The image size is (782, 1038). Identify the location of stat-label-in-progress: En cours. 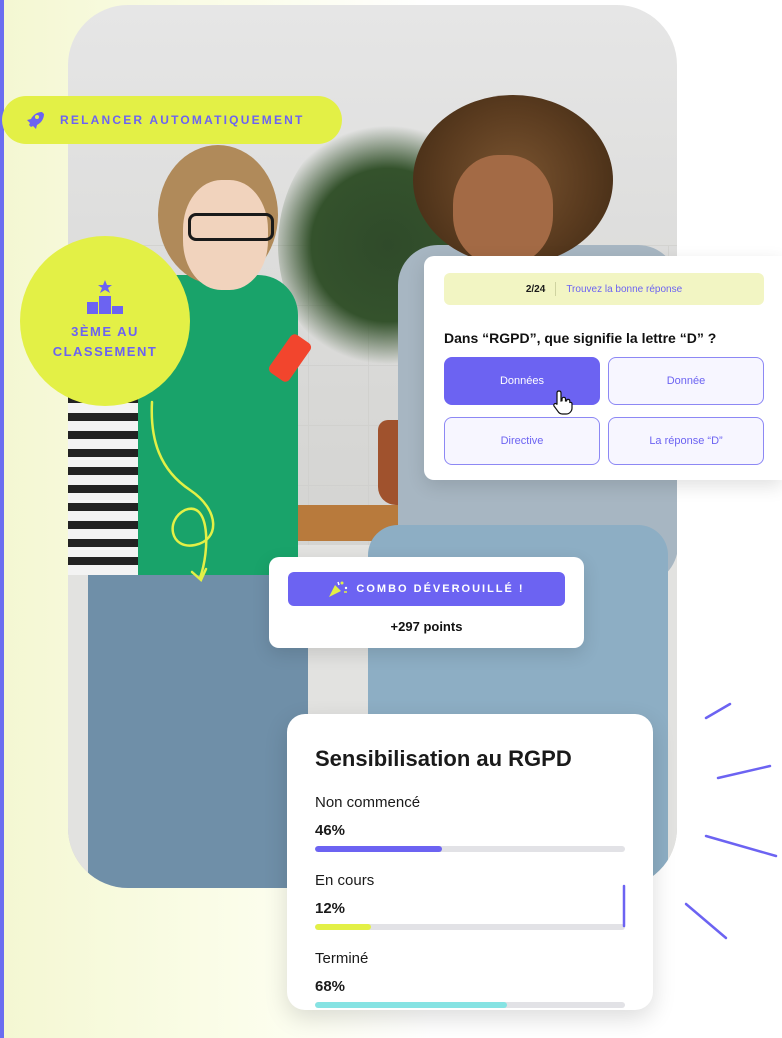
(345, 880).